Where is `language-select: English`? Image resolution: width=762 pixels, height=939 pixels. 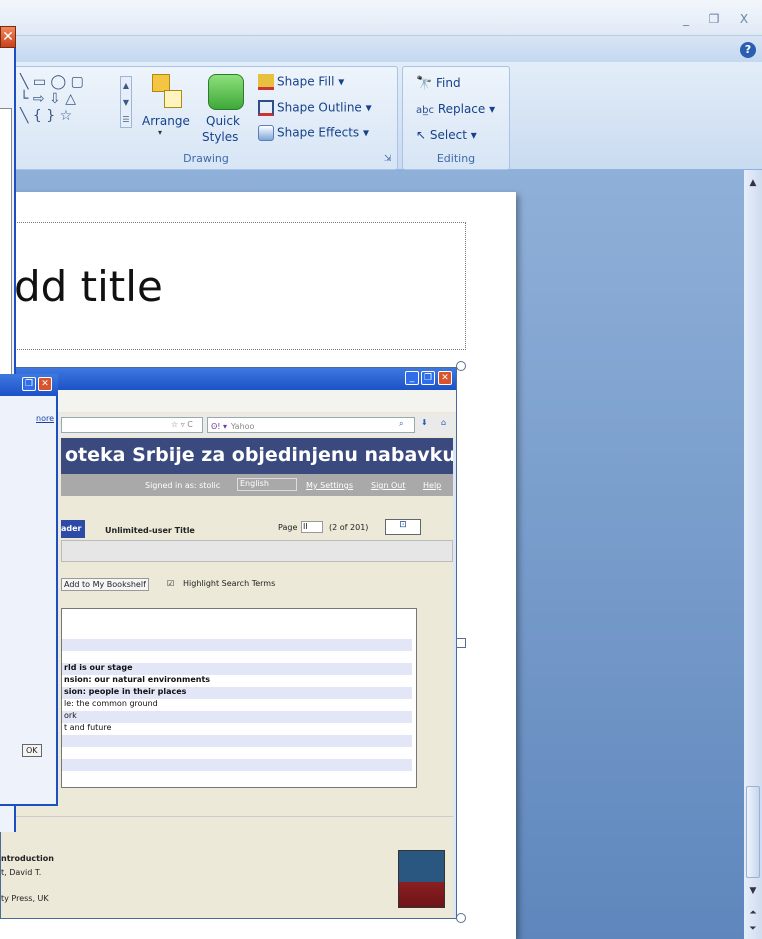 language-select: English is located at coordinates (267, 484).